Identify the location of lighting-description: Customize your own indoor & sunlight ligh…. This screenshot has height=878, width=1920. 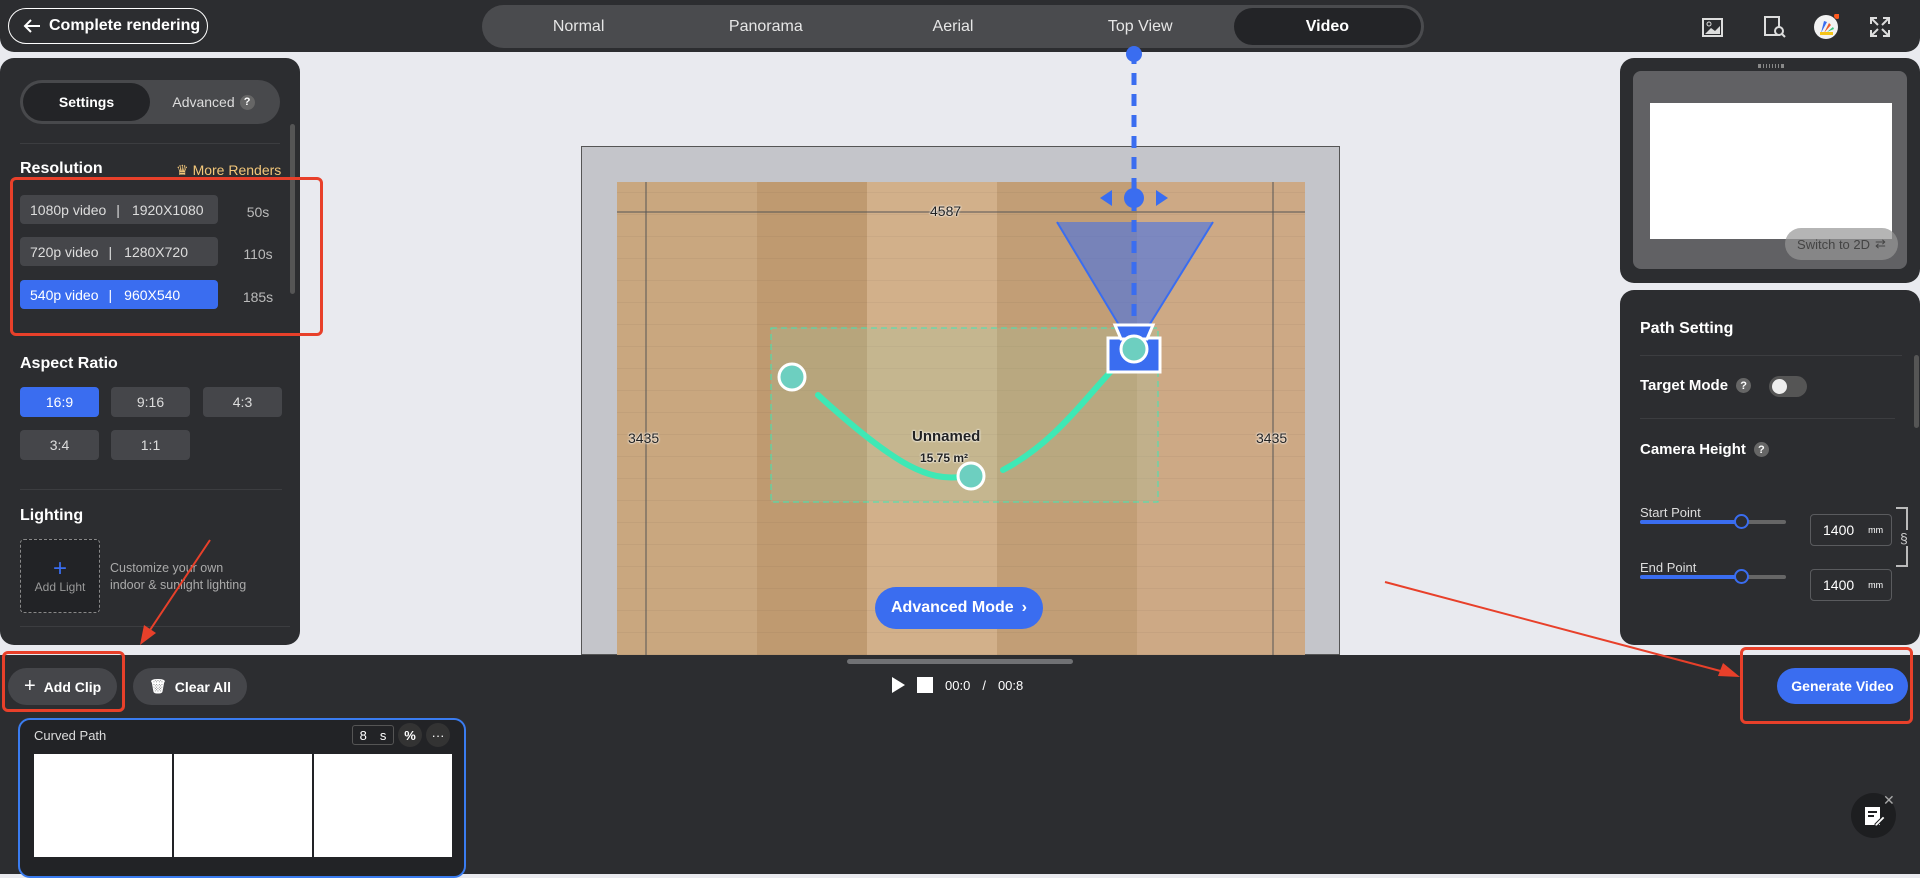
(178, 576).